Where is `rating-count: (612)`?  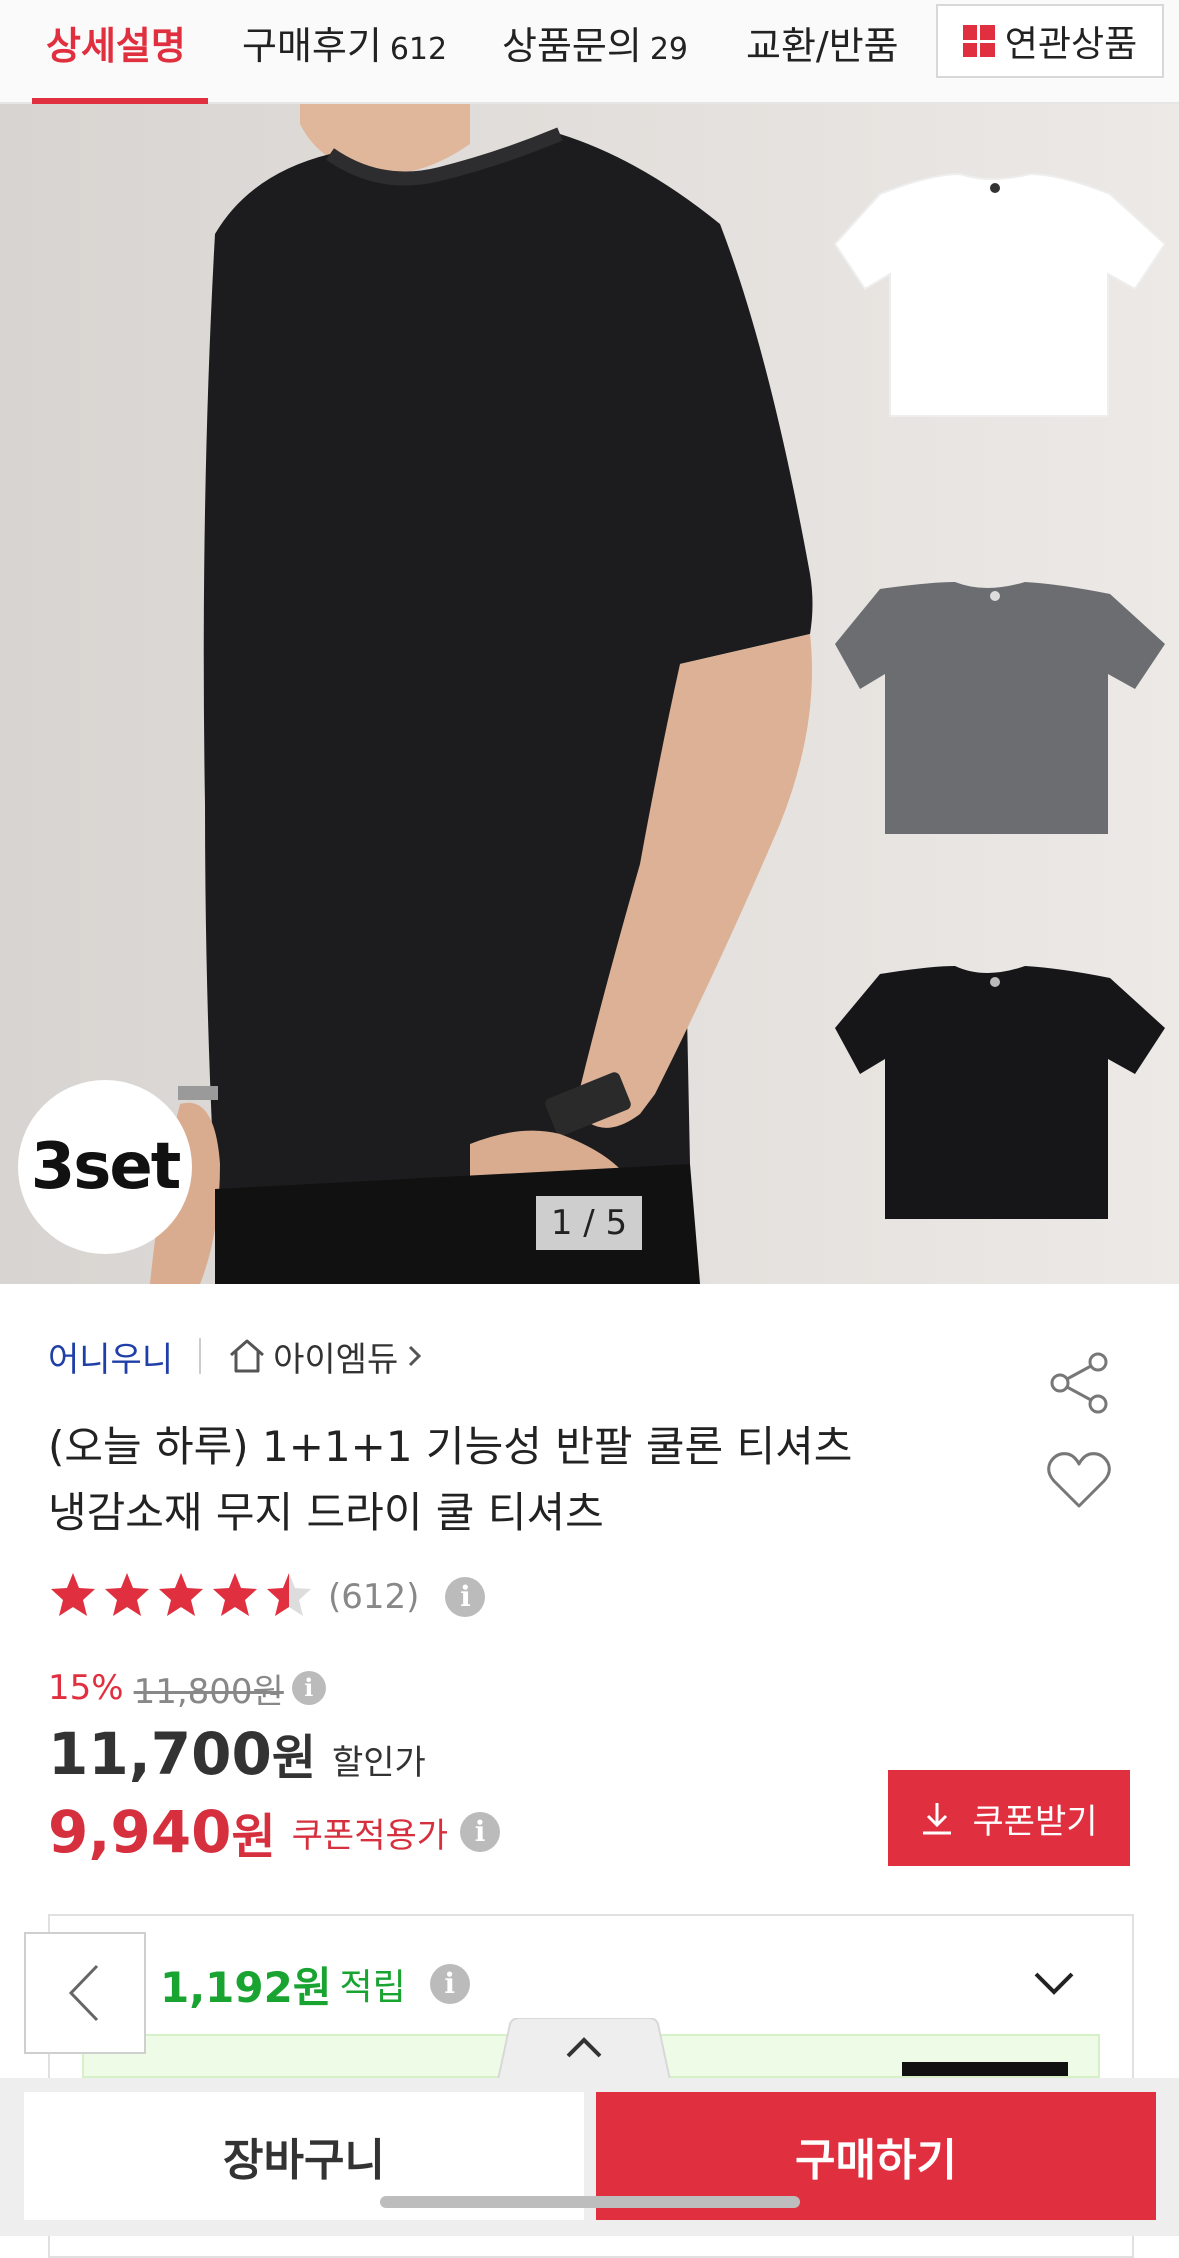
rating-count: (612) is located at coordinates (374, 1597).